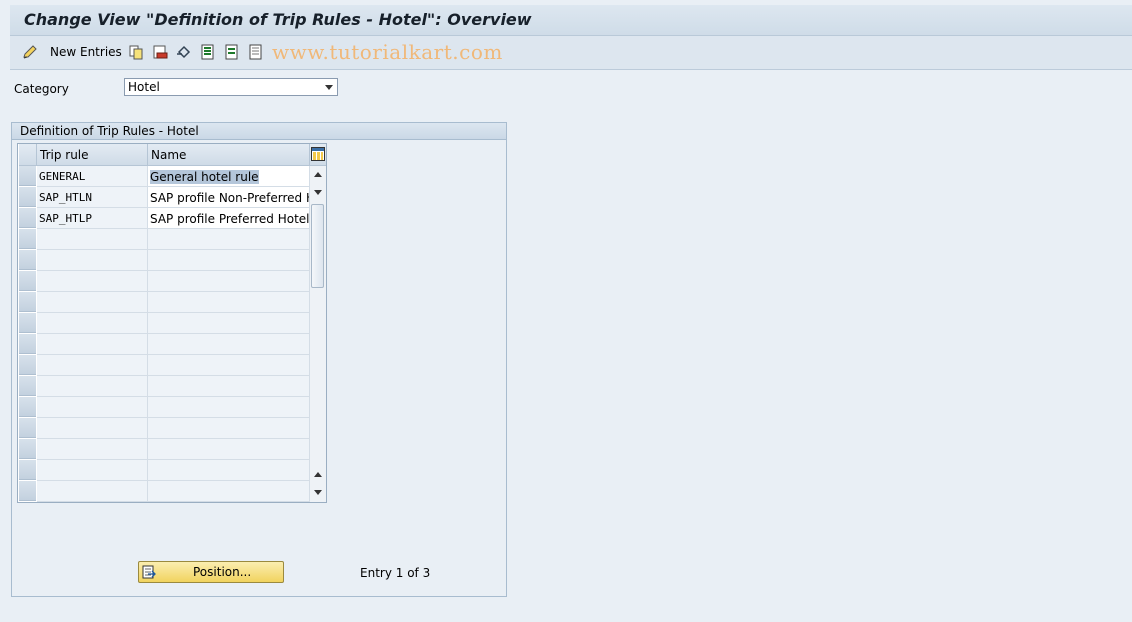  I want to click on group-title: Definition of Trip Rules - Hotel, so click(109, 131).